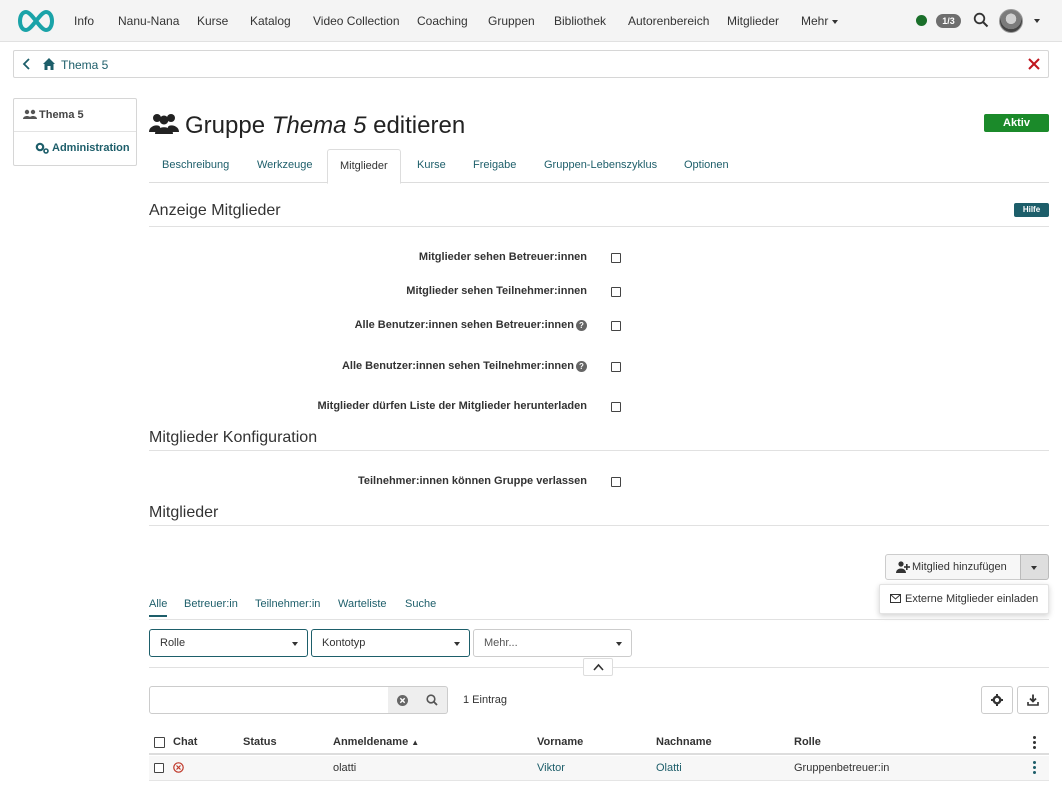 Image resolution: width=1062 pixels, height=810 pixels. I want to click on tab-kurse: Kurse, so click(431, 165).